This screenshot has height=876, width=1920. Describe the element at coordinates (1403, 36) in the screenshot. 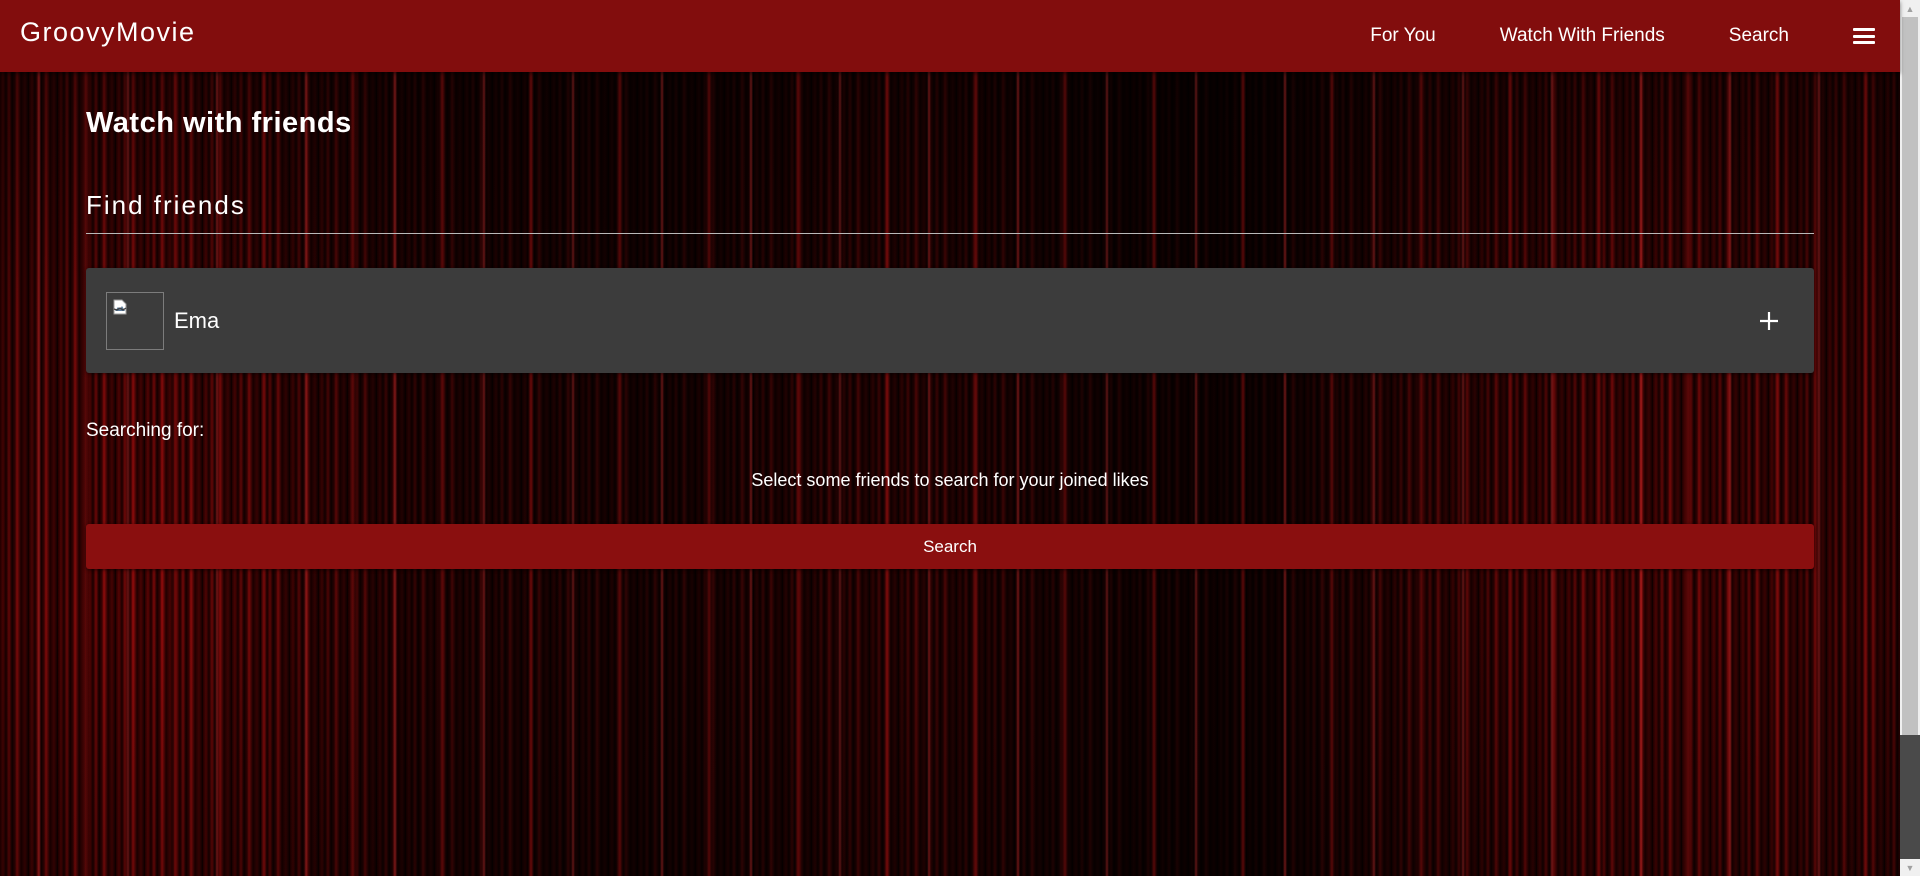

I see `nav-link-for-you: For You` at that location.